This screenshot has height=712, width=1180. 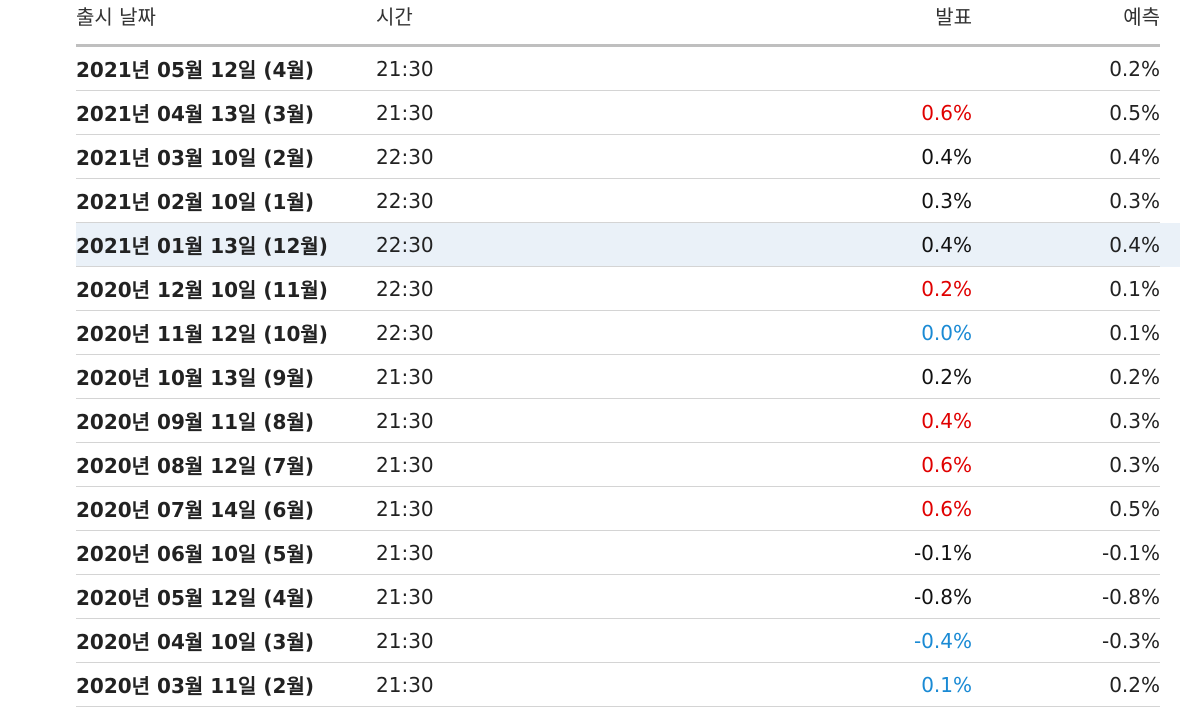 I want to click on date-cell: 2020년 04월 10일 (3월), so click(x=226, y=640).